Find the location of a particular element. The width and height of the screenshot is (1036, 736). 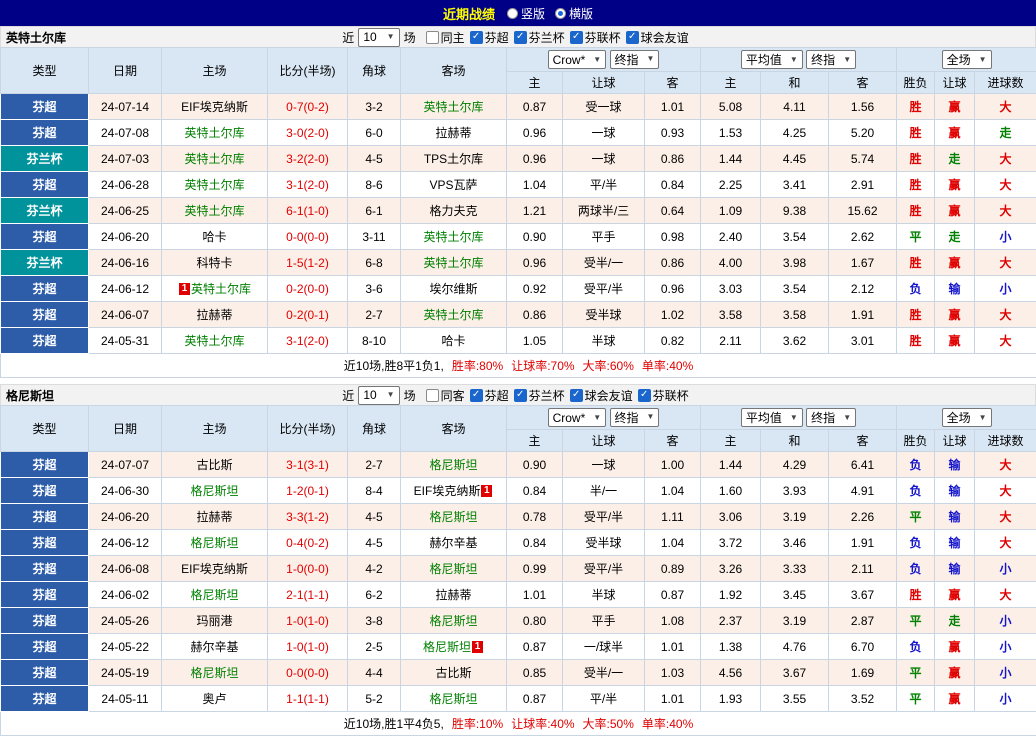

score-cell: 0-4(0-2) is located at coordinates (308, 543).